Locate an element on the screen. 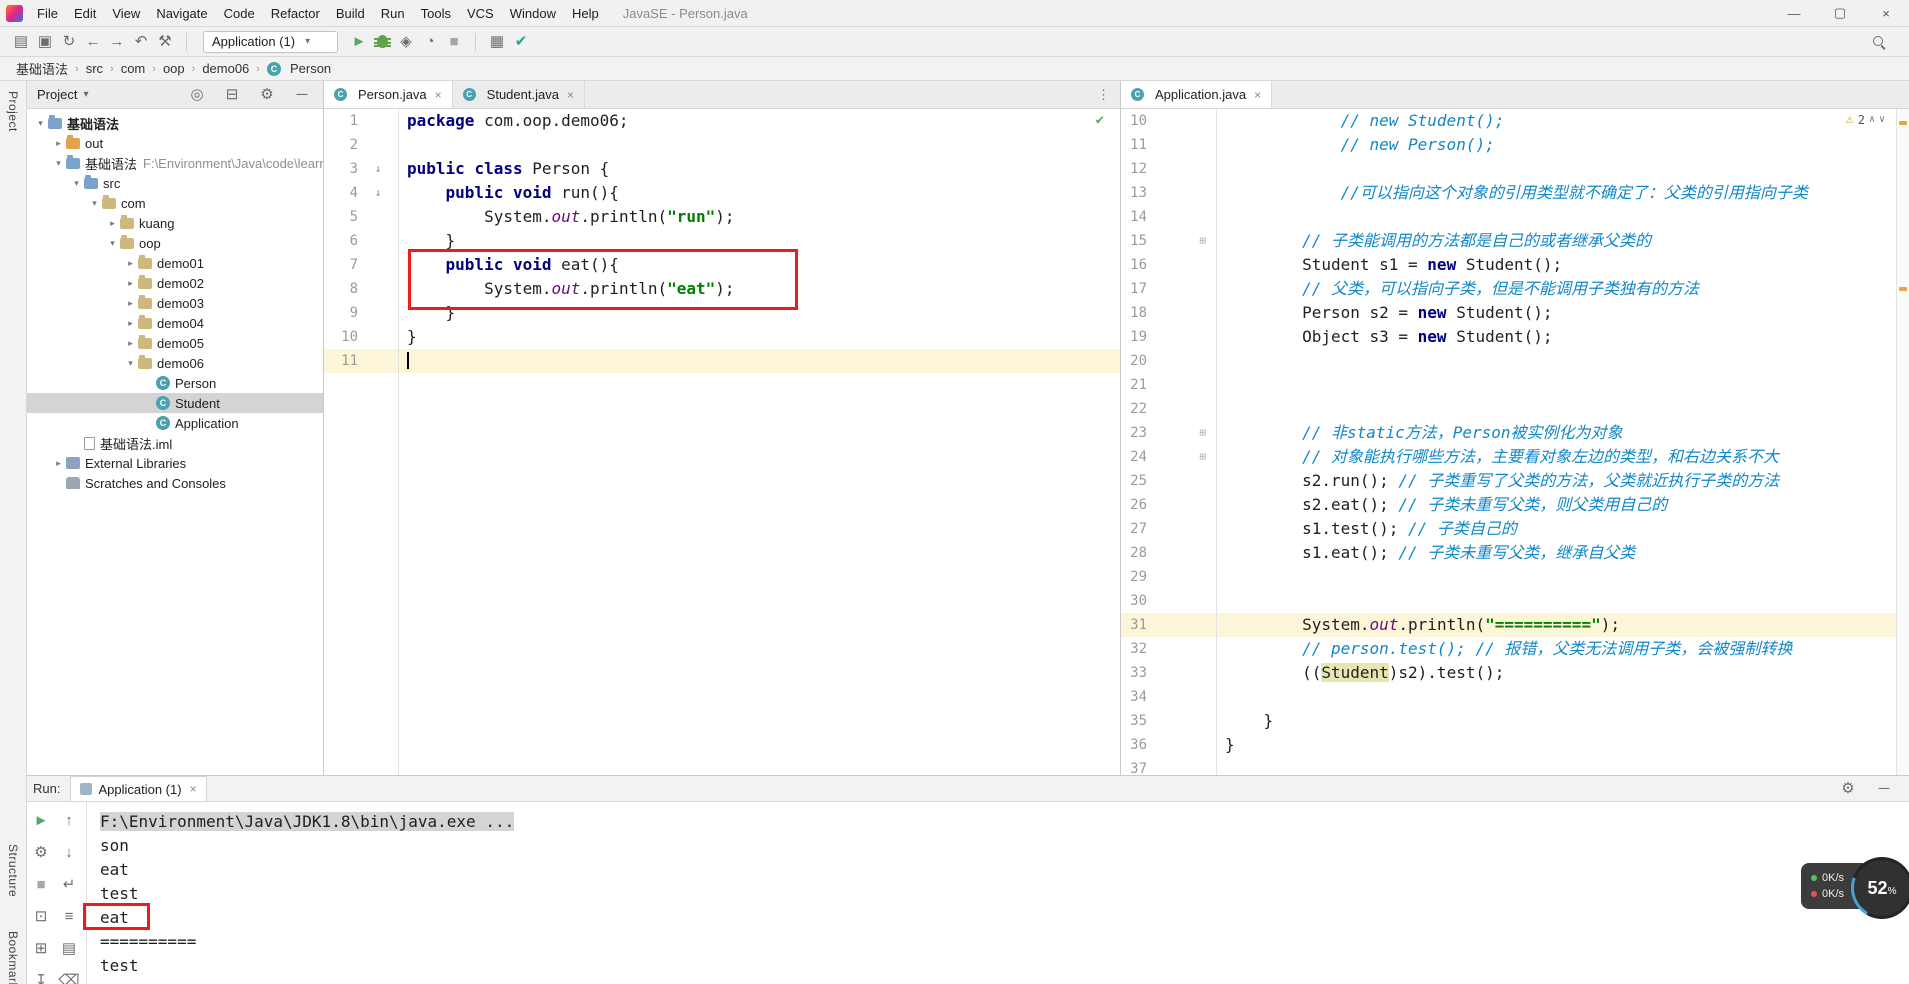 This screenshot has width=1909, height=984. breadcrumb-item-4: demo06 is located at coordinates (225, 68).